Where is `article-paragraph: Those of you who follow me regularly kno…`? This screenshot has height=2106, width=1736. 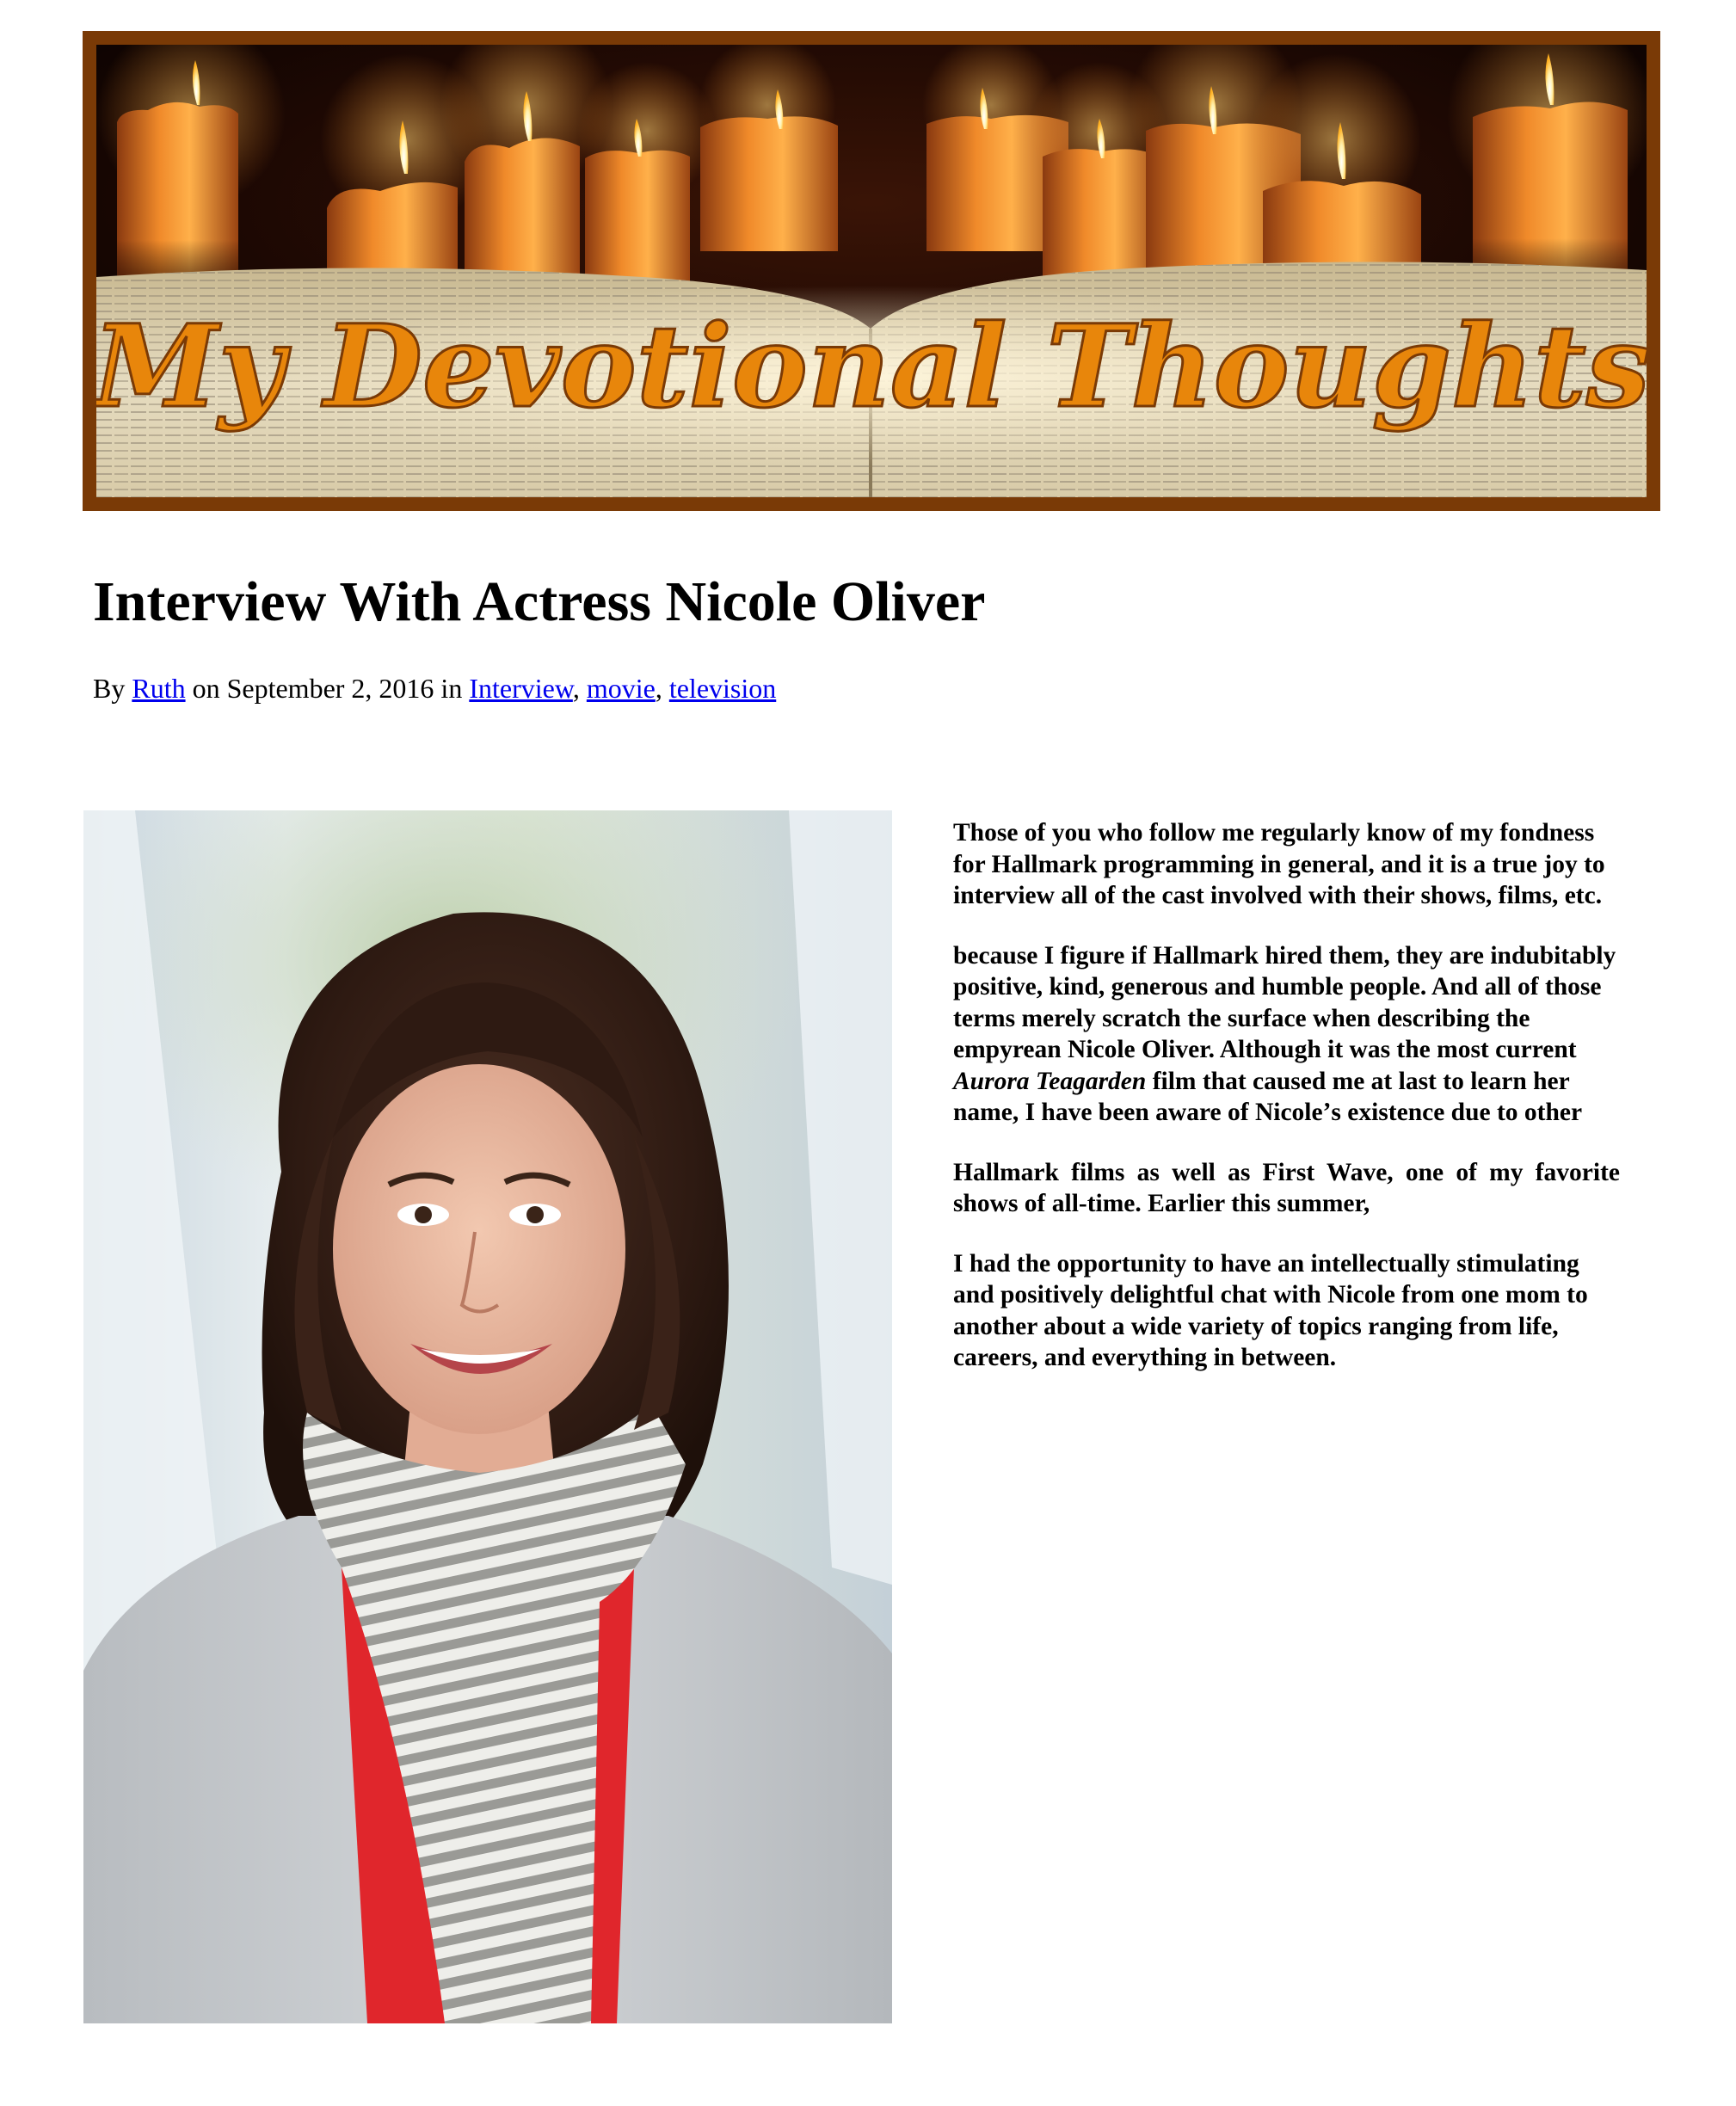 article-paragraph: Those of you who follow me regularly kno… is located at coordinates (1279, 864).